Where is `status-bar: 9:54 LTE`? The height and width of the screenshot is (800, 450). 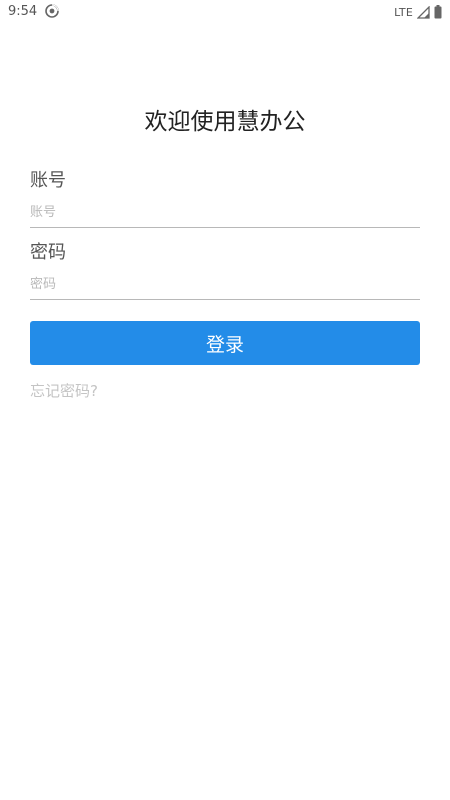 status-bar: 9:54 LTE is located at coordinates (225, 12).